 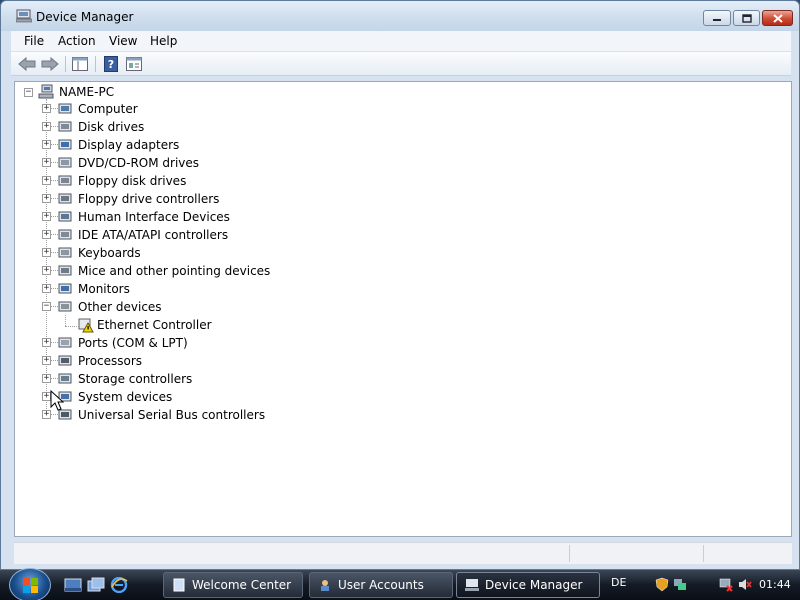 I want to click on taskbar-label: User Accounts, so click(x=381, y=585).